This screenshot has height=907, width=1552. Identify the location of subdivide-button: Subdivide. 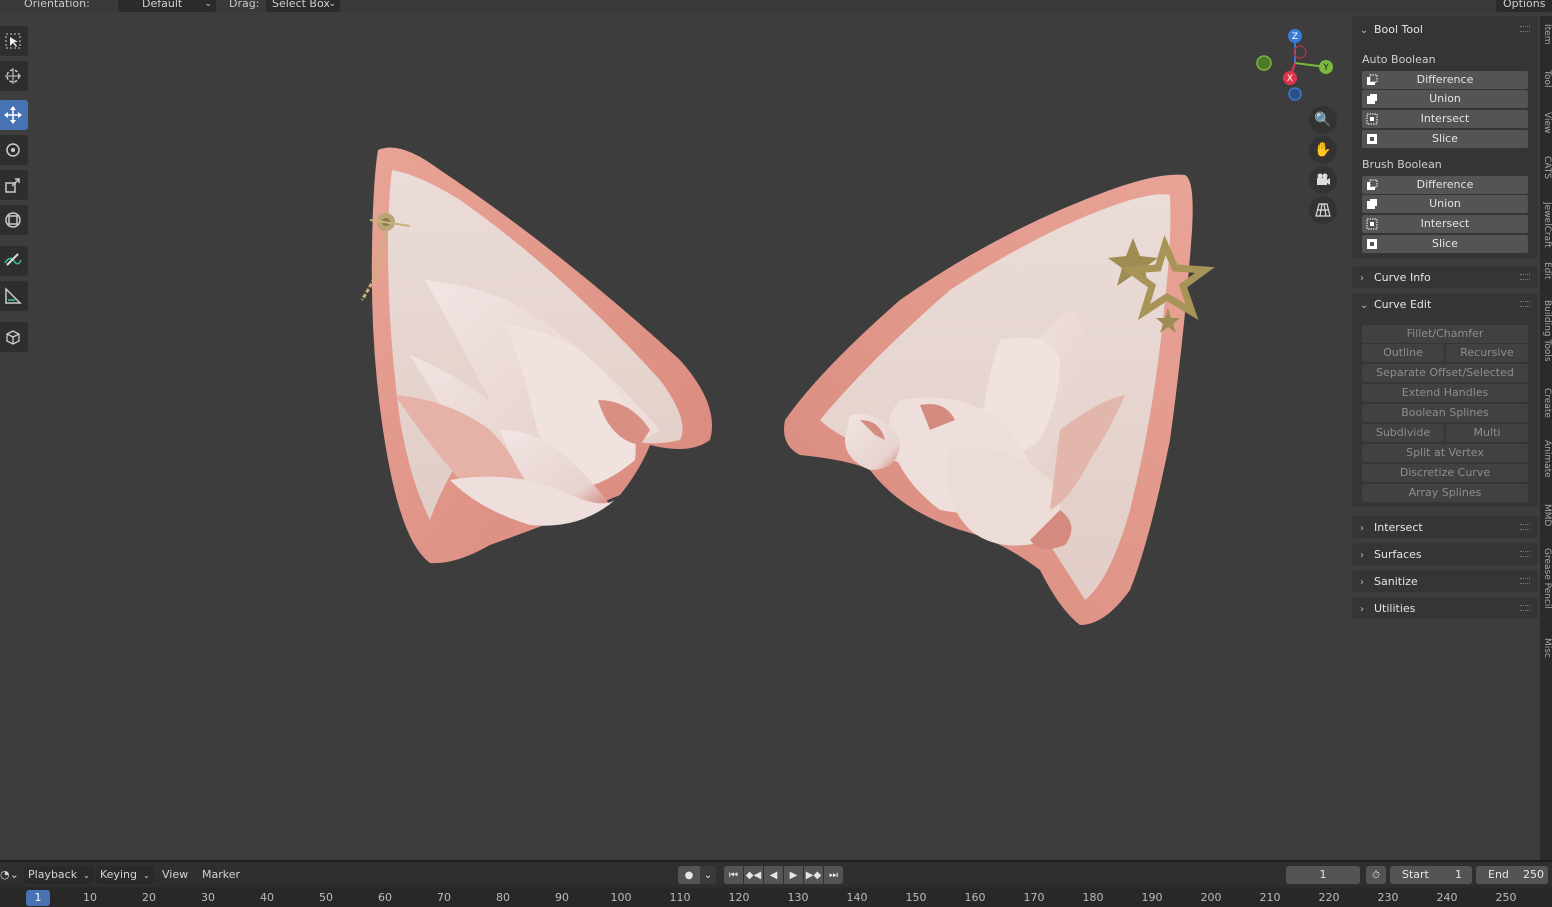
(1403, 433).